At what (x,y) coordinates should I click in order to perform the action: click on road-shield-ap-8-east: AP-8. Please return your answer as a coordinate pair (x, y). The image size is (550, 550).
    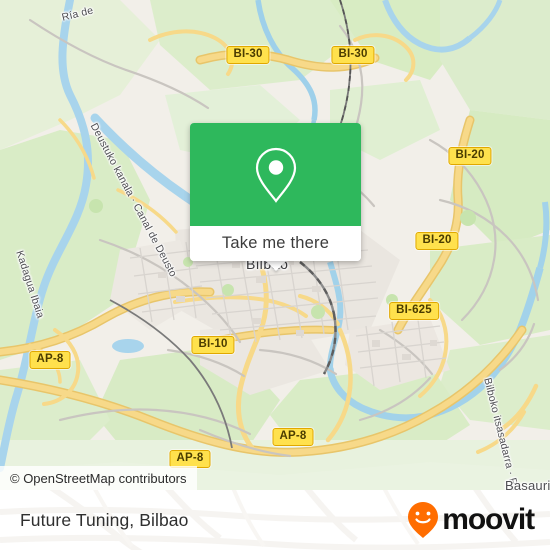
    Looking at the image, I should click on (293, 437).